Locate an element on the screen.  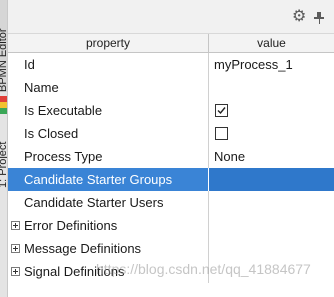
table-row-error-definitions: Error Definitions is located at coordinates (171, 225).